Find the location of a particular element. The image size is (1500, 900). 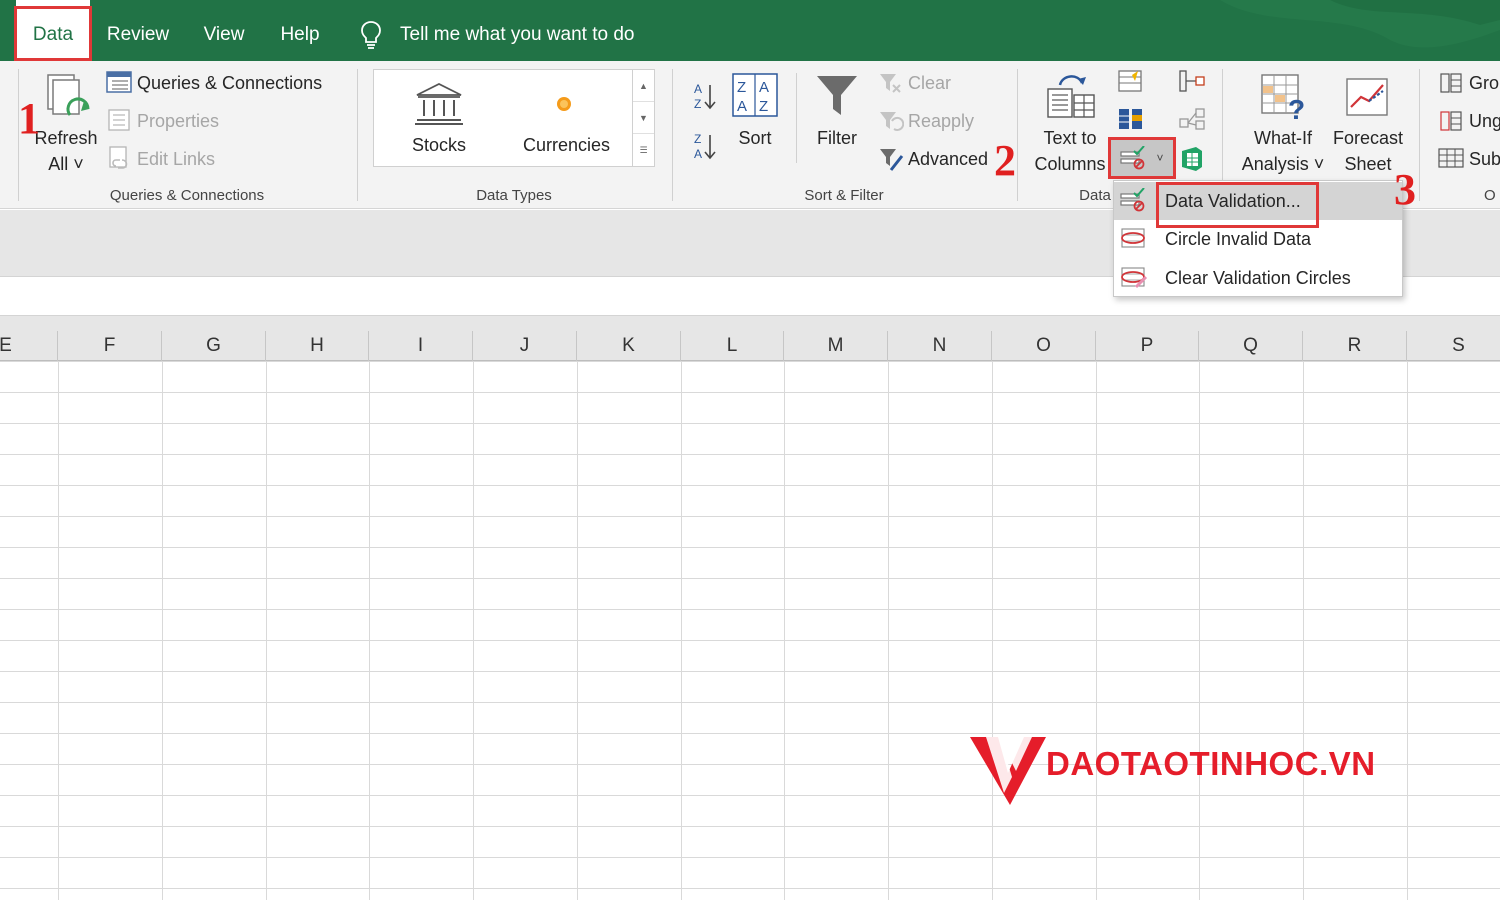

menu-item-clear-validation-circles: Clear Validation Circles is located at coordinates (1258, 278).